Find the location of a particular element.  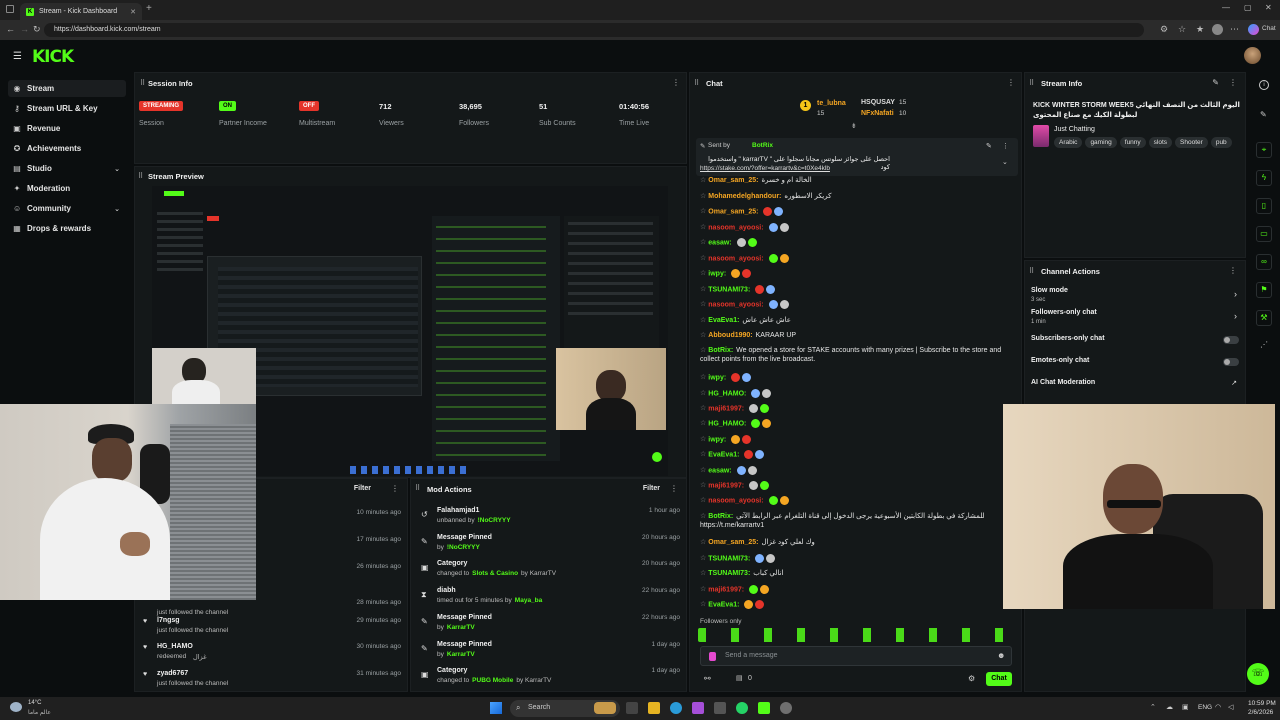

top-gifter-1: te_lubna is located at coordinates (831, 103).